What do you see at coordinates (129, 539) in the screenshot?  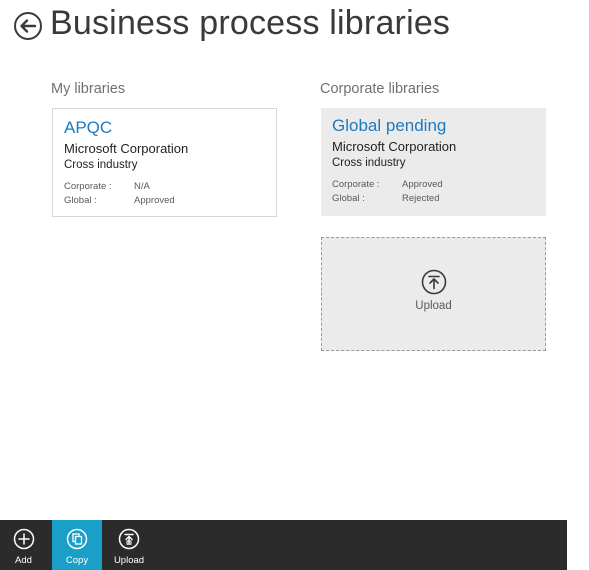 I see `upload-icon` at bounding box center [129, 539].